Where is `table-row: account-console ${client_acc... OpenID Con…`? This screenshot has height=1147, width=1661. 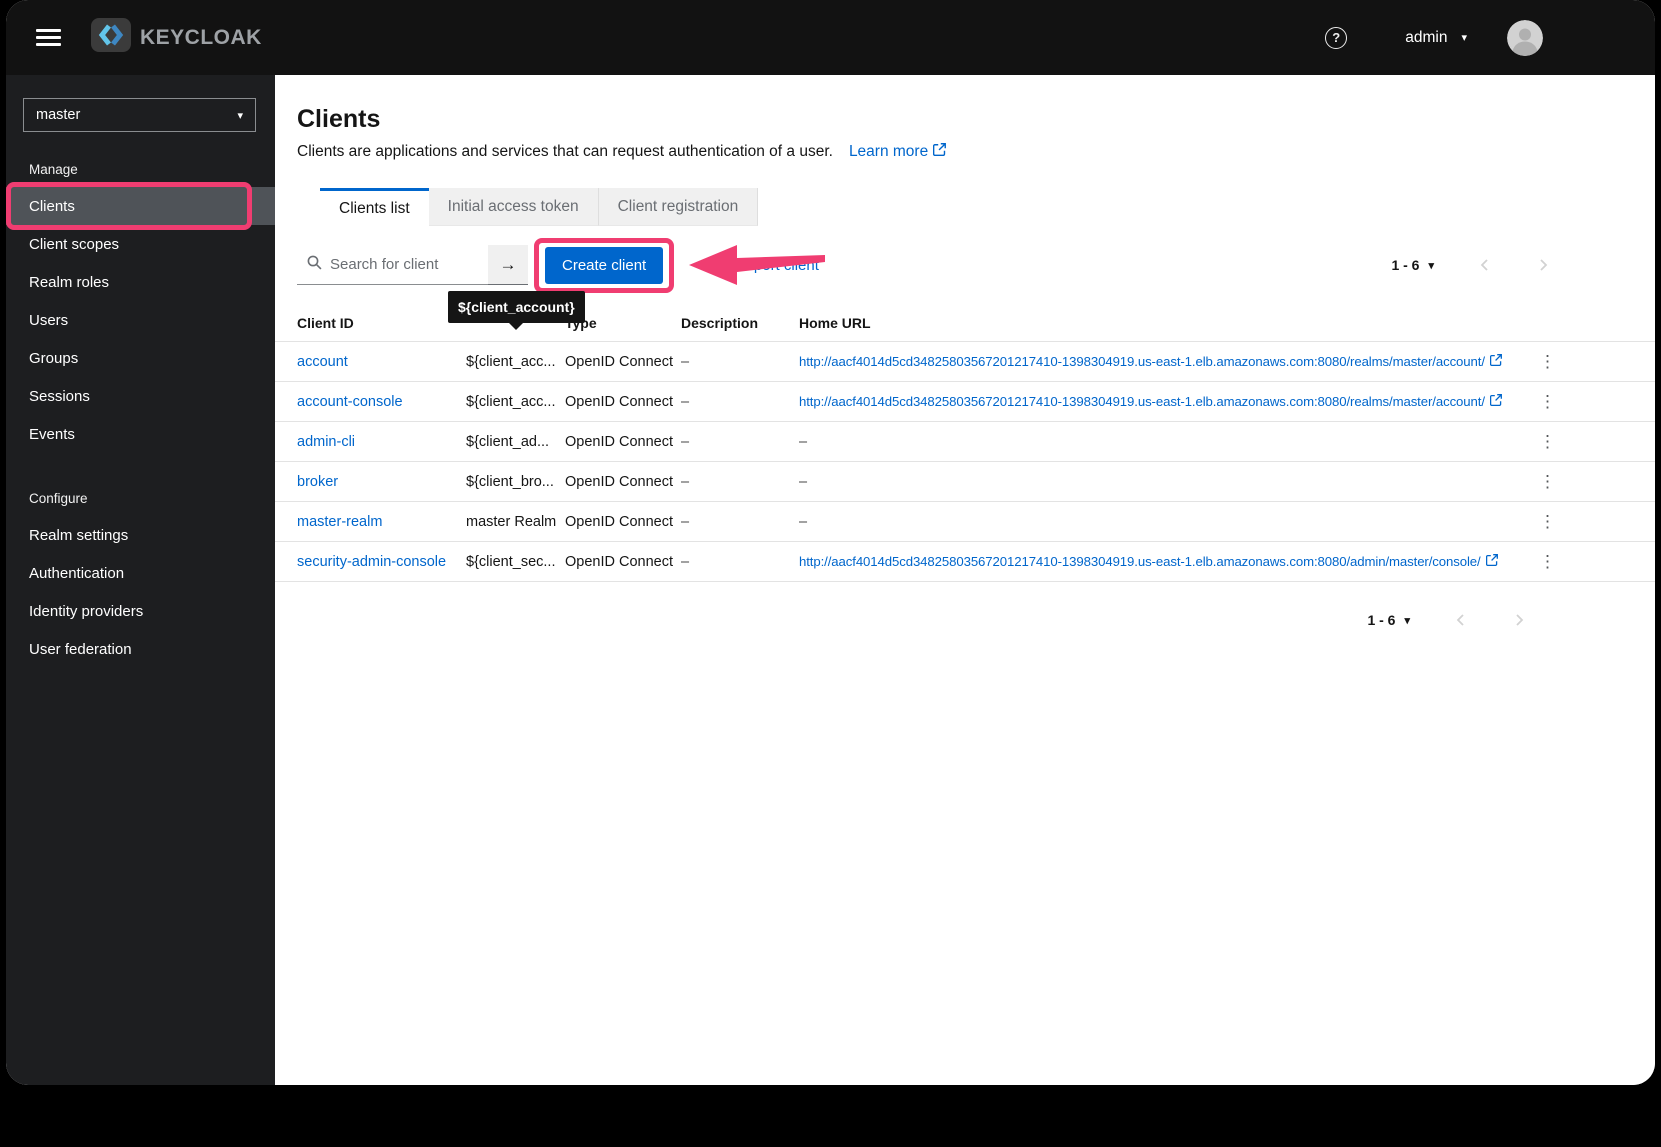
table-row: account-console ${client_acc... OpenID Con… is located at coordinates (965, 401).